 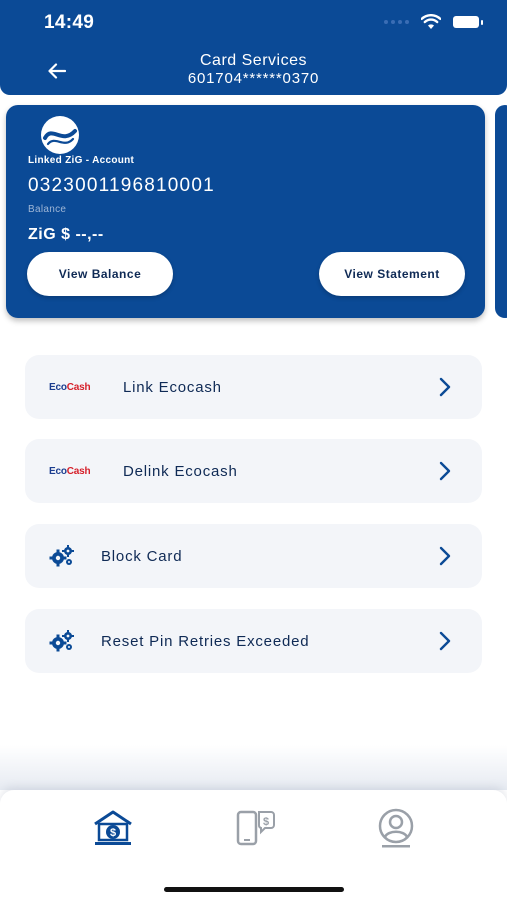 What do you see at coordinates (253, 767) in the screenshot?
I see `scroll-fade` at bounding box center [253, 767].